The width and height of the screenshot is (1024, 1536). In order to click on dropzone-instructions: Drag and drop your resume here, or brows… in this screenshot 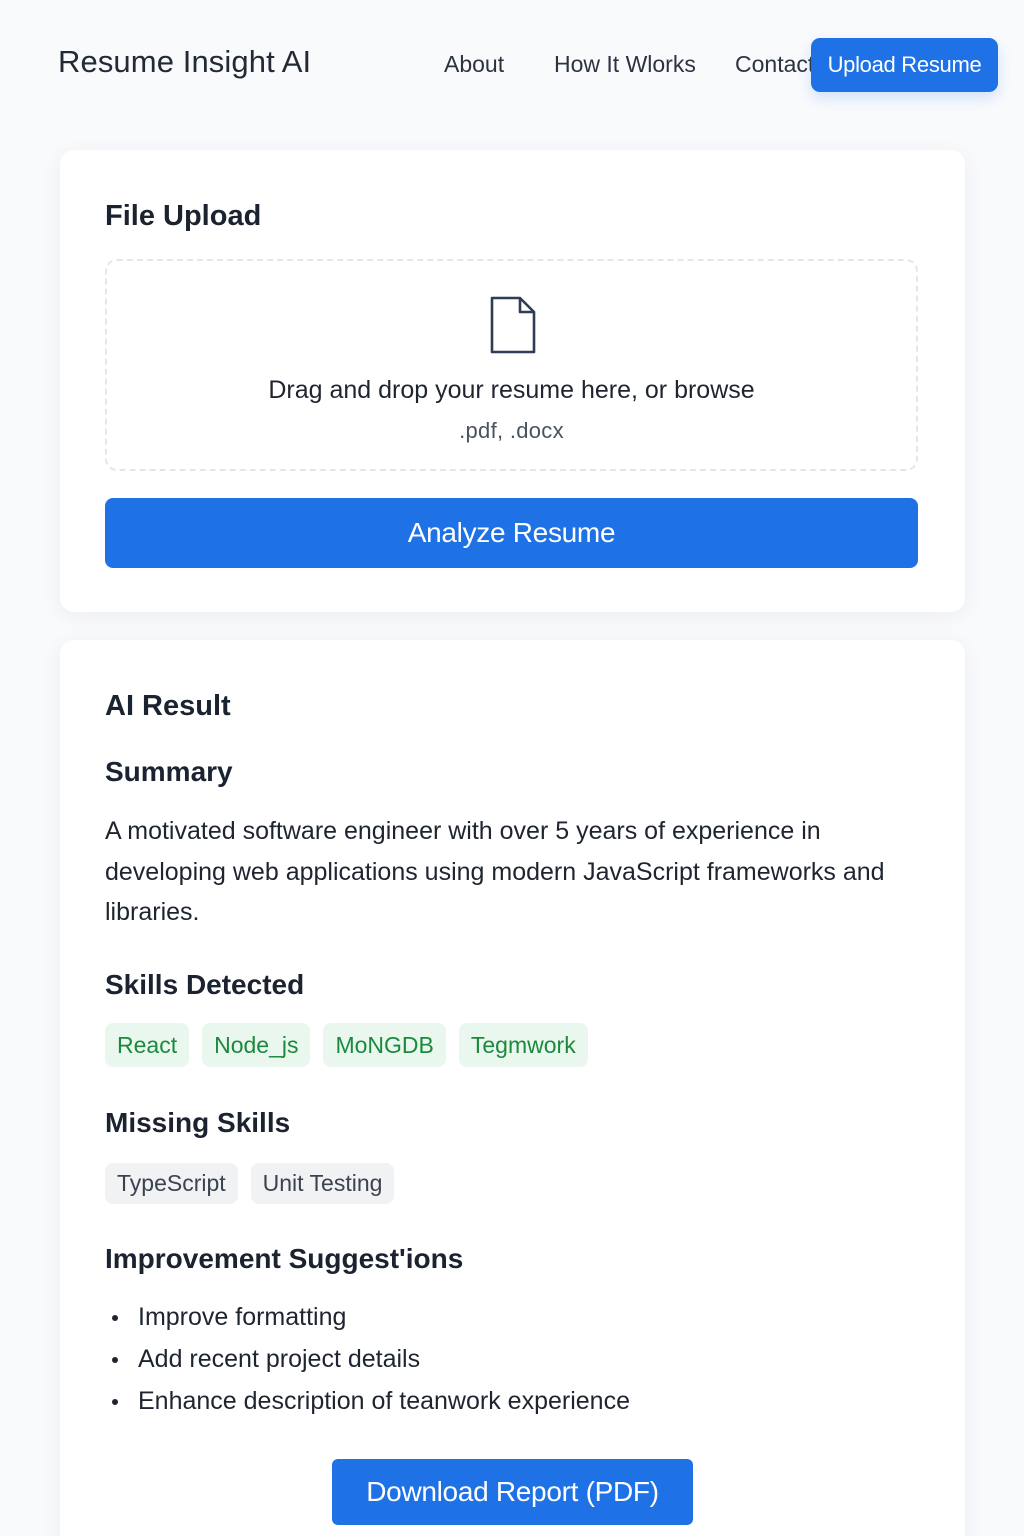, I will do `click(511, 390)`.